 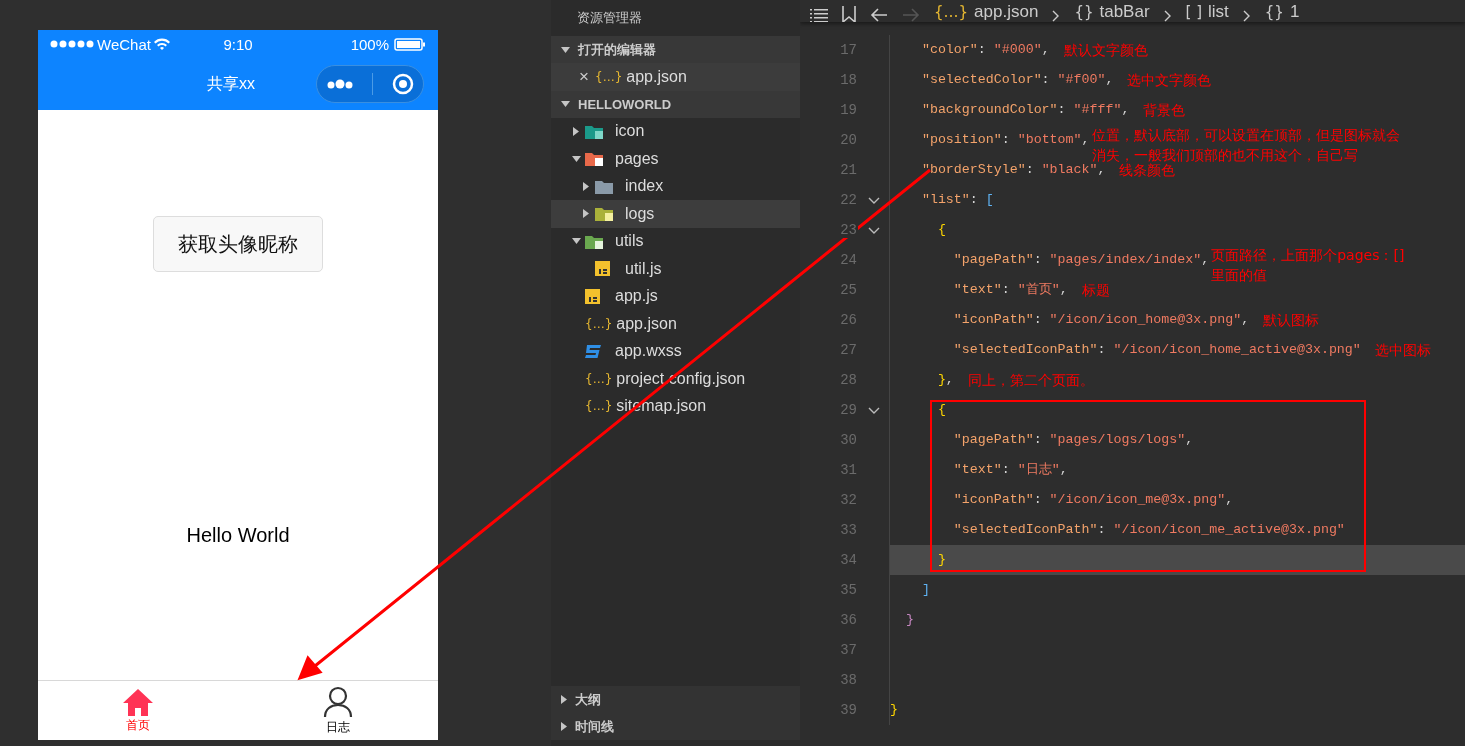 What do you see at coordinates (1081, 260) in the screenshot?
I see `code-line: "pagePath": "pages/index/index",` at bounding box center [1081, 260].